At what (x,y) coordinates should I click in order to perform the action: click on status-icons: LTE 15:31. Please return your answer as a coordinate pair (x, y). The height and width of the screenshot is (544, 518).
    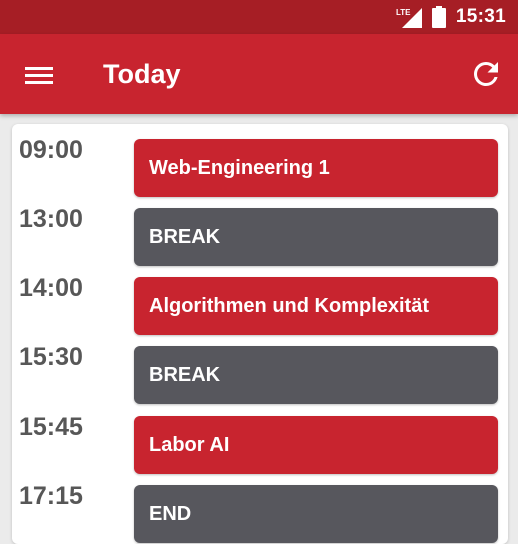
    Looking at the image, I should click on (451, 17).